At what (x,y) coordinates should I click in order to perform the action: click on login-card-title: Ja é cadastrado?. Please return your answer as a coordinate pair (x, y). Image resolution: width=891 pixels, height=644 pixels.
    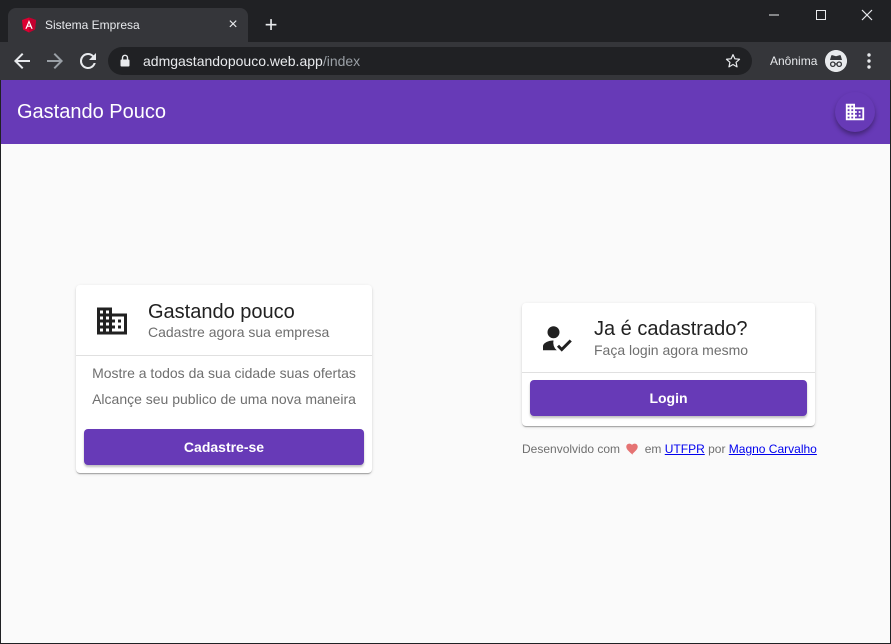
    Looking at the image, I should click on (671, 329).